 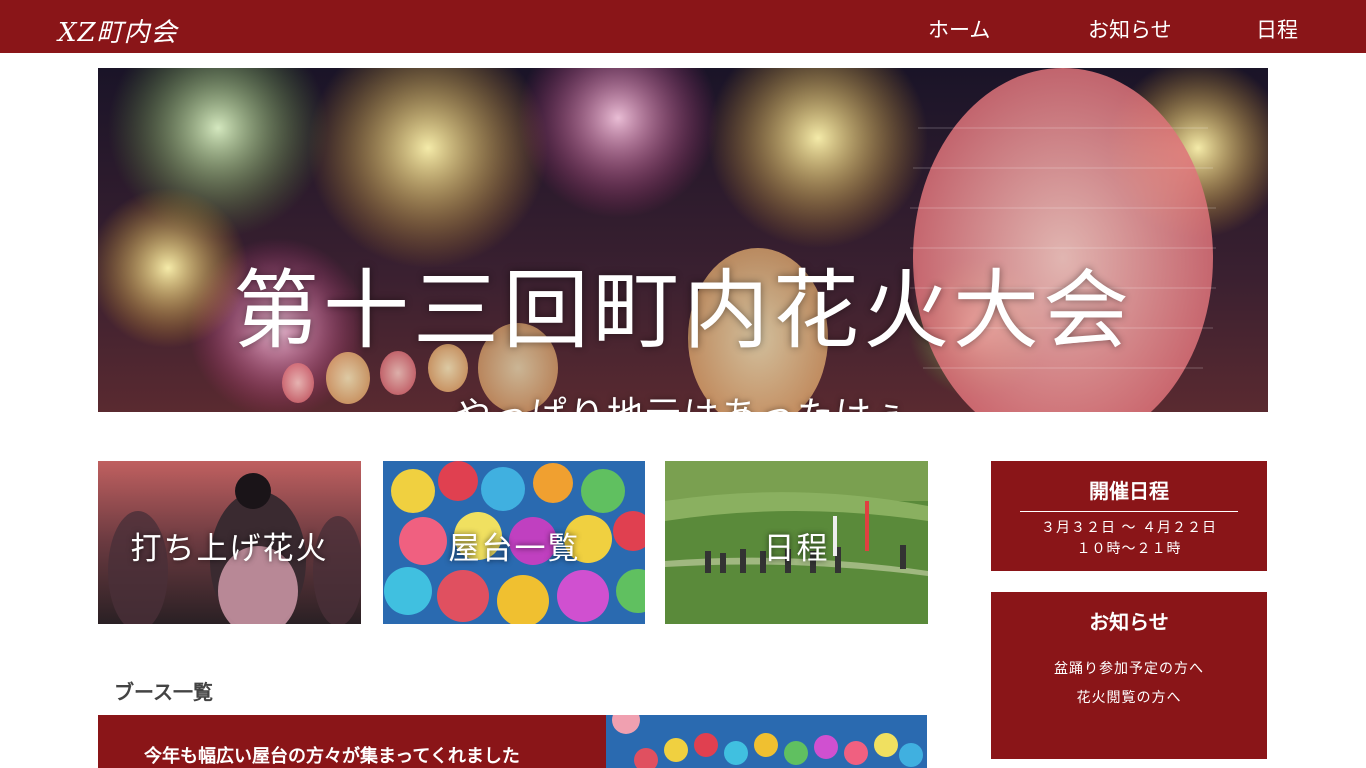 I want to click on booth-banner-image, so click(x=766, y=741).